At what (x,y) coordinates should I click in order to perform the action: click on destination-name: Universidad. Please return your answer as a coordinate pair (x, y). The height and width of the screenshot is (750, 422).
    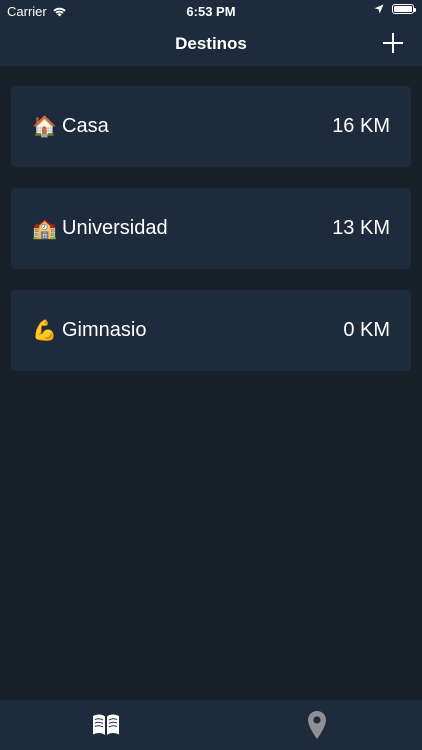
    Looking at the image, I should click on (115, 228).